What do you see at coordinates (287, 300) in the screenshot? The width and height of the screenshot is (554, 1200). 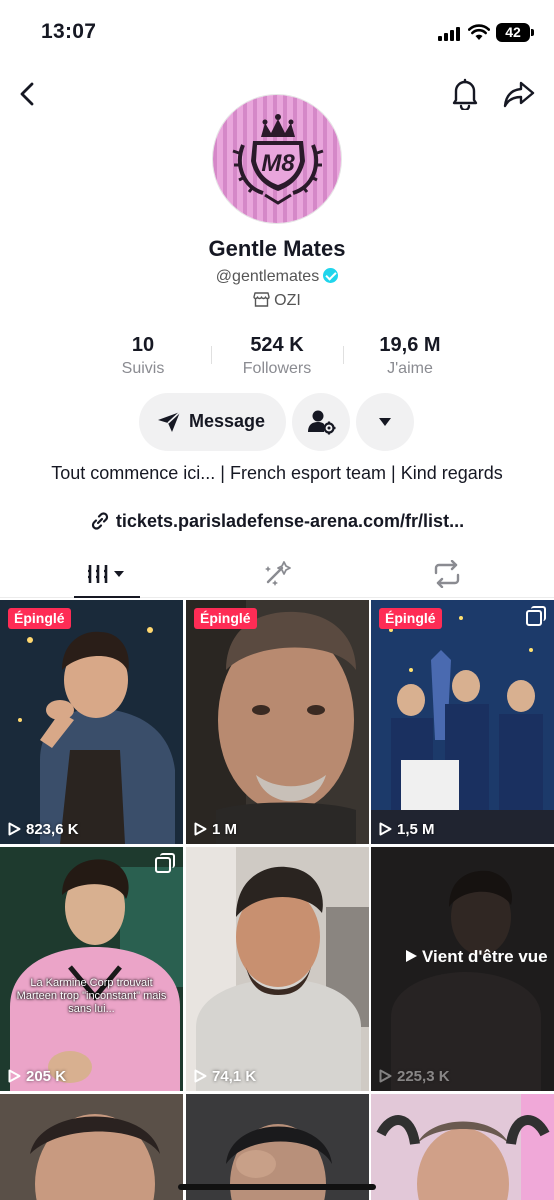 I see `shop-label: OZI` at bounding box center [287, 300].